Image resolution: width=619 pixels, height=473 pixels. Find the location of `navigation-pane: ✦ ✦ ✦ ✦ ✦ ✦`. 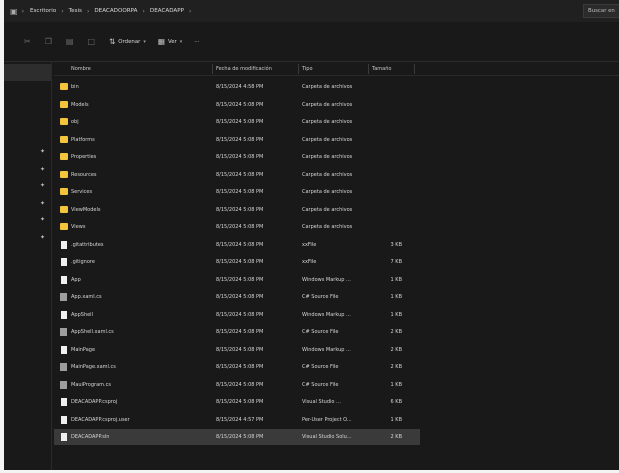

navigation-pane: ✦ ✦ ✦ ✦ ✦ ✦ is located at coordinates (28, 266).